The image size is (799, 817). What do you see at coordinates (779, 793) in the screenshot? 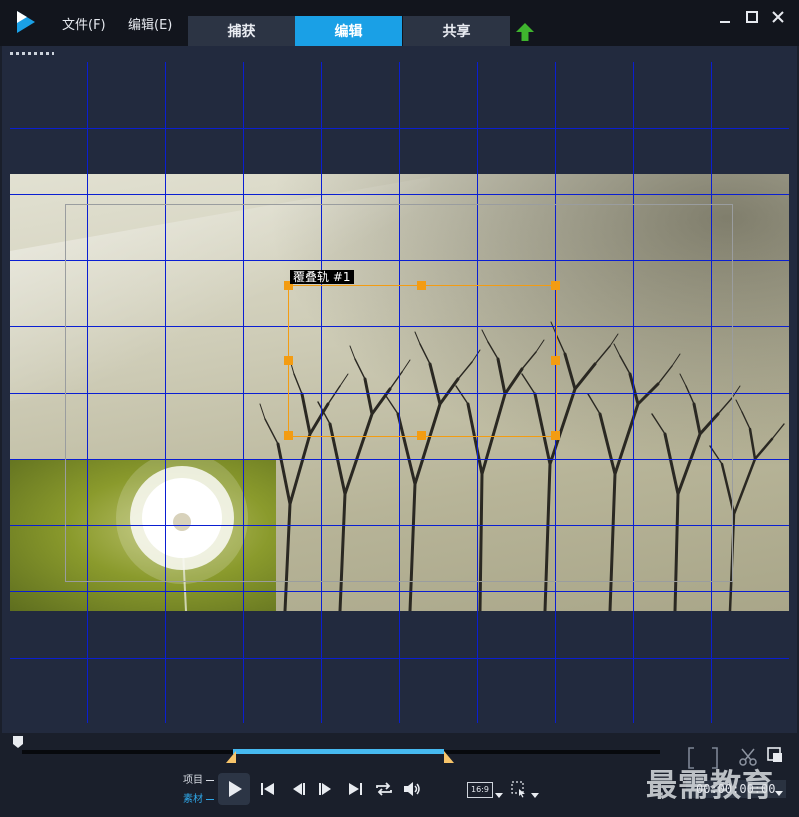
I see `timecode-stepper-icon` at bounding box center [779, 793].